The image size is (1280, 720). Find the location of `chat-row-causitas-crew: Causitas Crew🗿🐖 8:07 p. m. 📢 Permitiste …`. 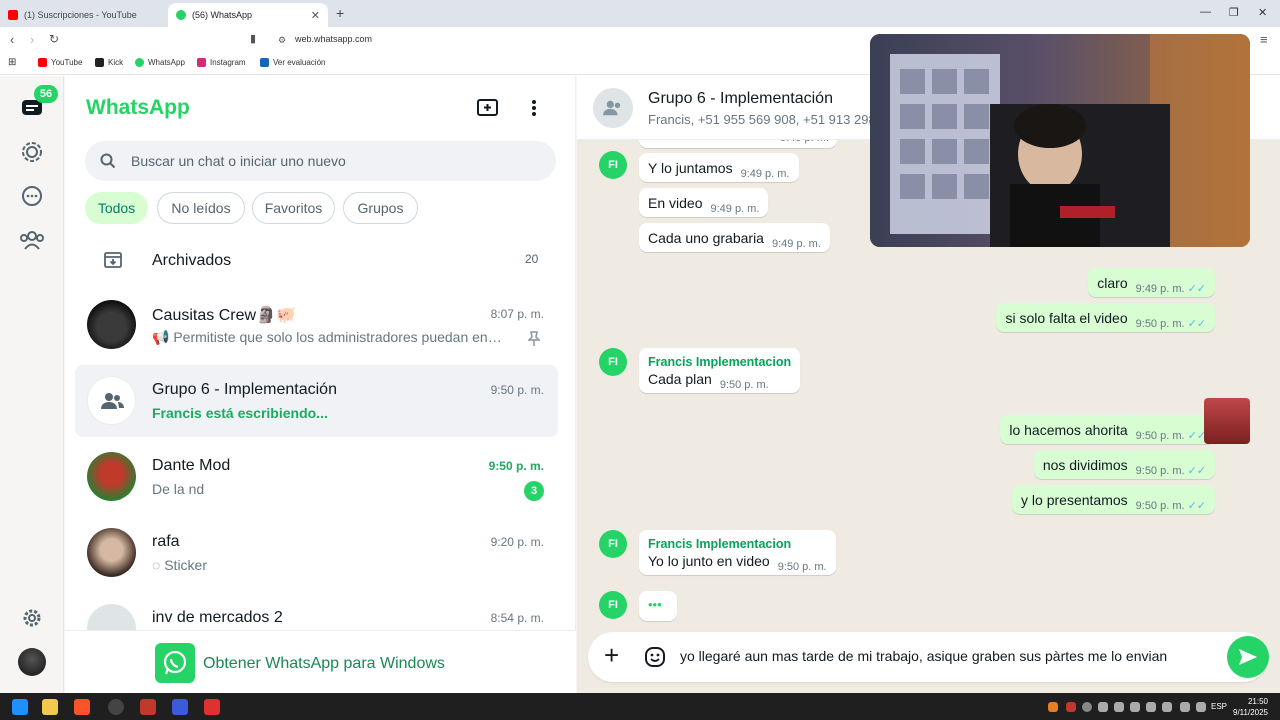

chat-row-causitas-crew: Causitas Crew🗿🐖 8:07 p. m. 📢 Permitiste … is located at coordinates (316, 325).